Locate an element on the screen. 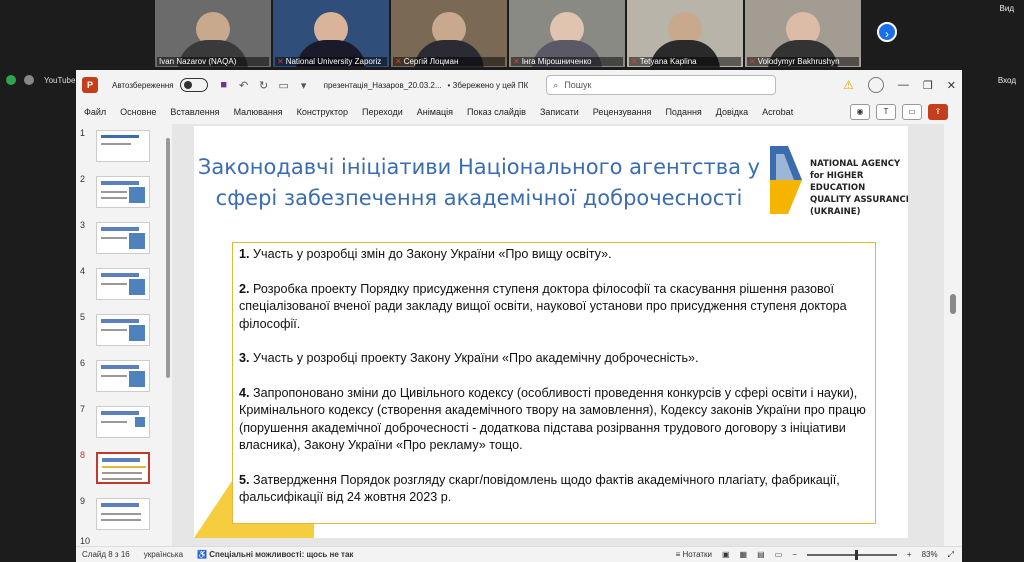 This screenshot has height=562, width=1024. record-icon: ◉ is located at coordinates (860, 112).